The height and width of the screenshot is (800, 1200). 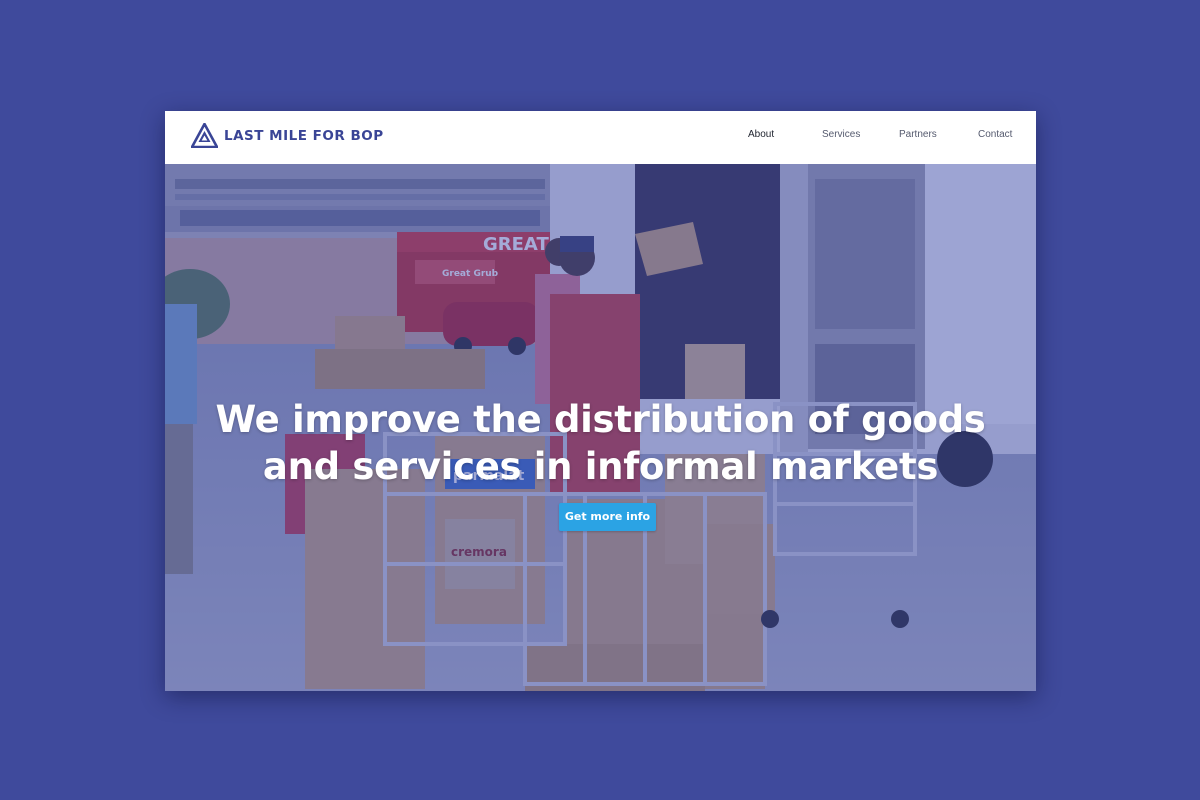 I want to click on hero-headline-line-2: and services in informal markets, so click(x=600, y=466).